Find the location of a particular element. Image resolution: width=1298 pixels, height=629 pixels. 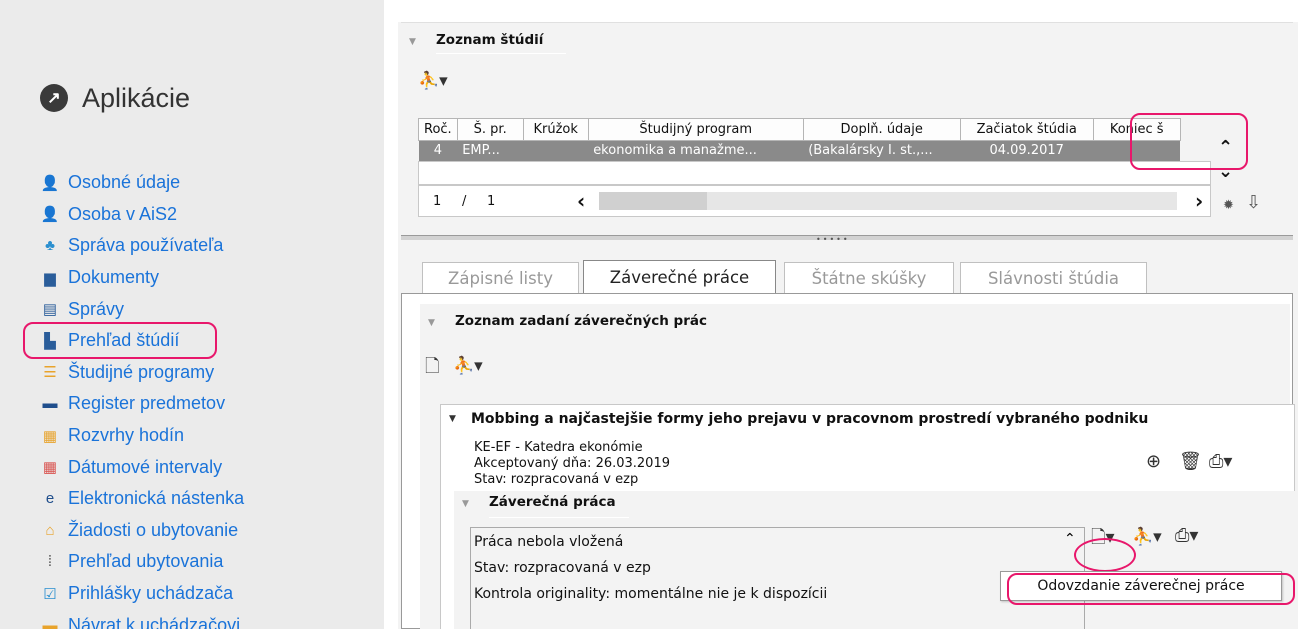

table-cell: 04.09.2017 is located at coordinates (1027, 150).